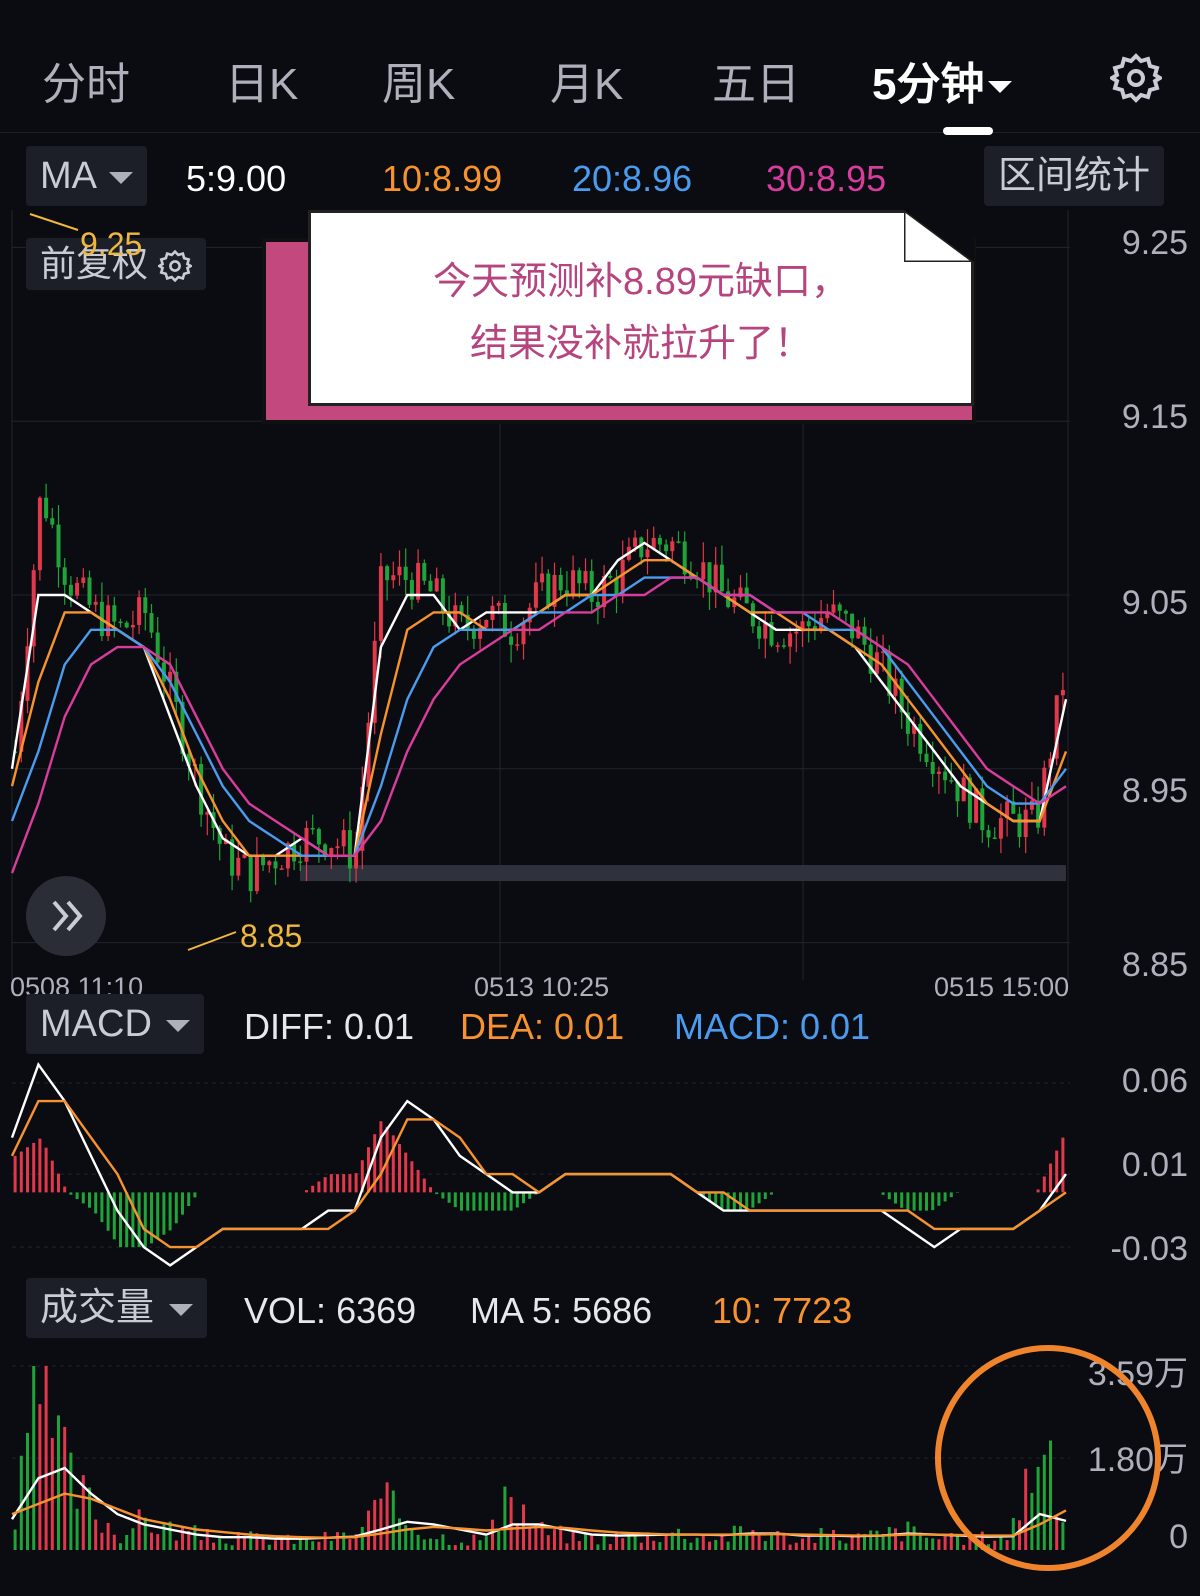 Image resolution: width=1200 pixels, height=1596 pixels. Describe the element at coordinates (600, 1165) in the screenshot. I see `macd-chart` at that location.